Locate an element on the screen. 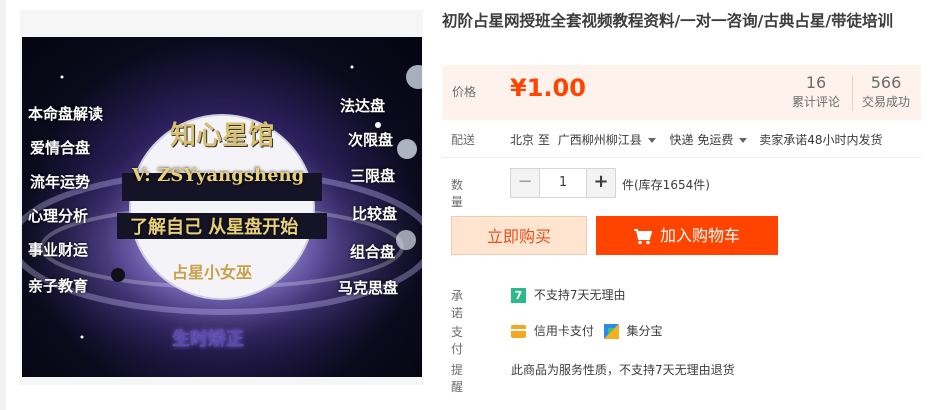 This screenshot has height=410, width=929. image-label-left-6: 亲子教育 is located at coordinates (58, 286).